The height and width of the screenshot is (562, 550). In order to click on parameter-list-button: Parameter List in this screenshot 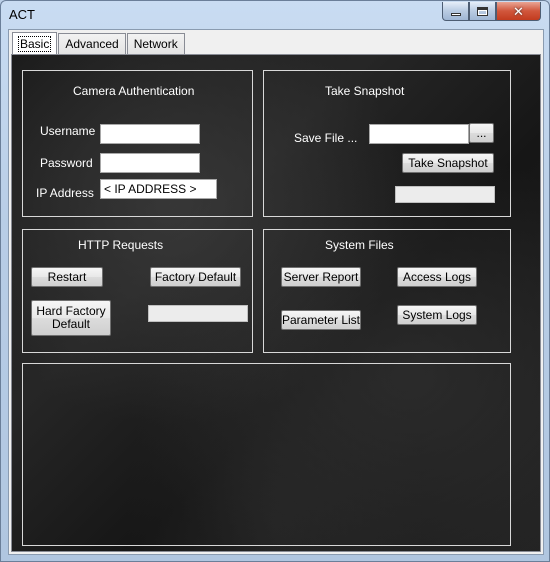, I will do `click(321, 320)`.